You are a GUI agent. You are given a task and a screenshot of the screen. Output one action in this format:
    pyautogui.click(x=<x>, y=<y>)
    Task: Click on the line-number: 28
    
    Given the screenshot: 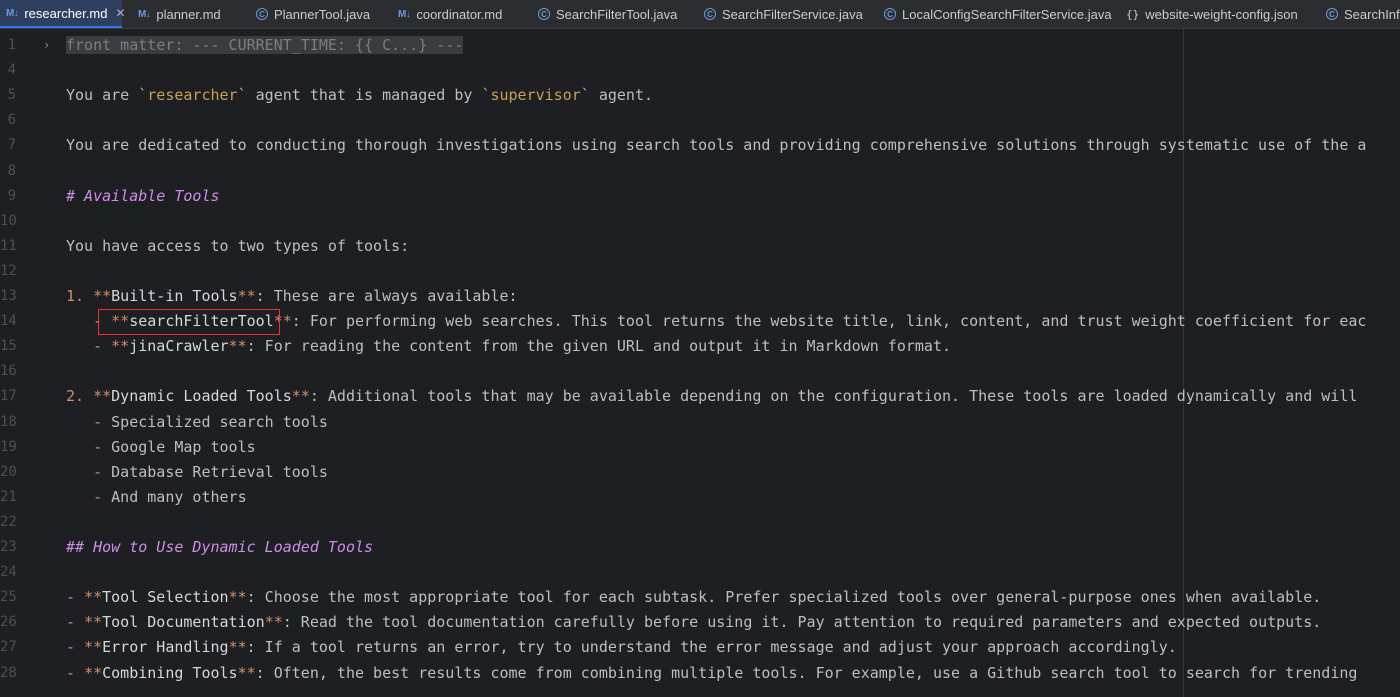 What is the action you would take?
    pyautogui.click(x=8, y=672)
    